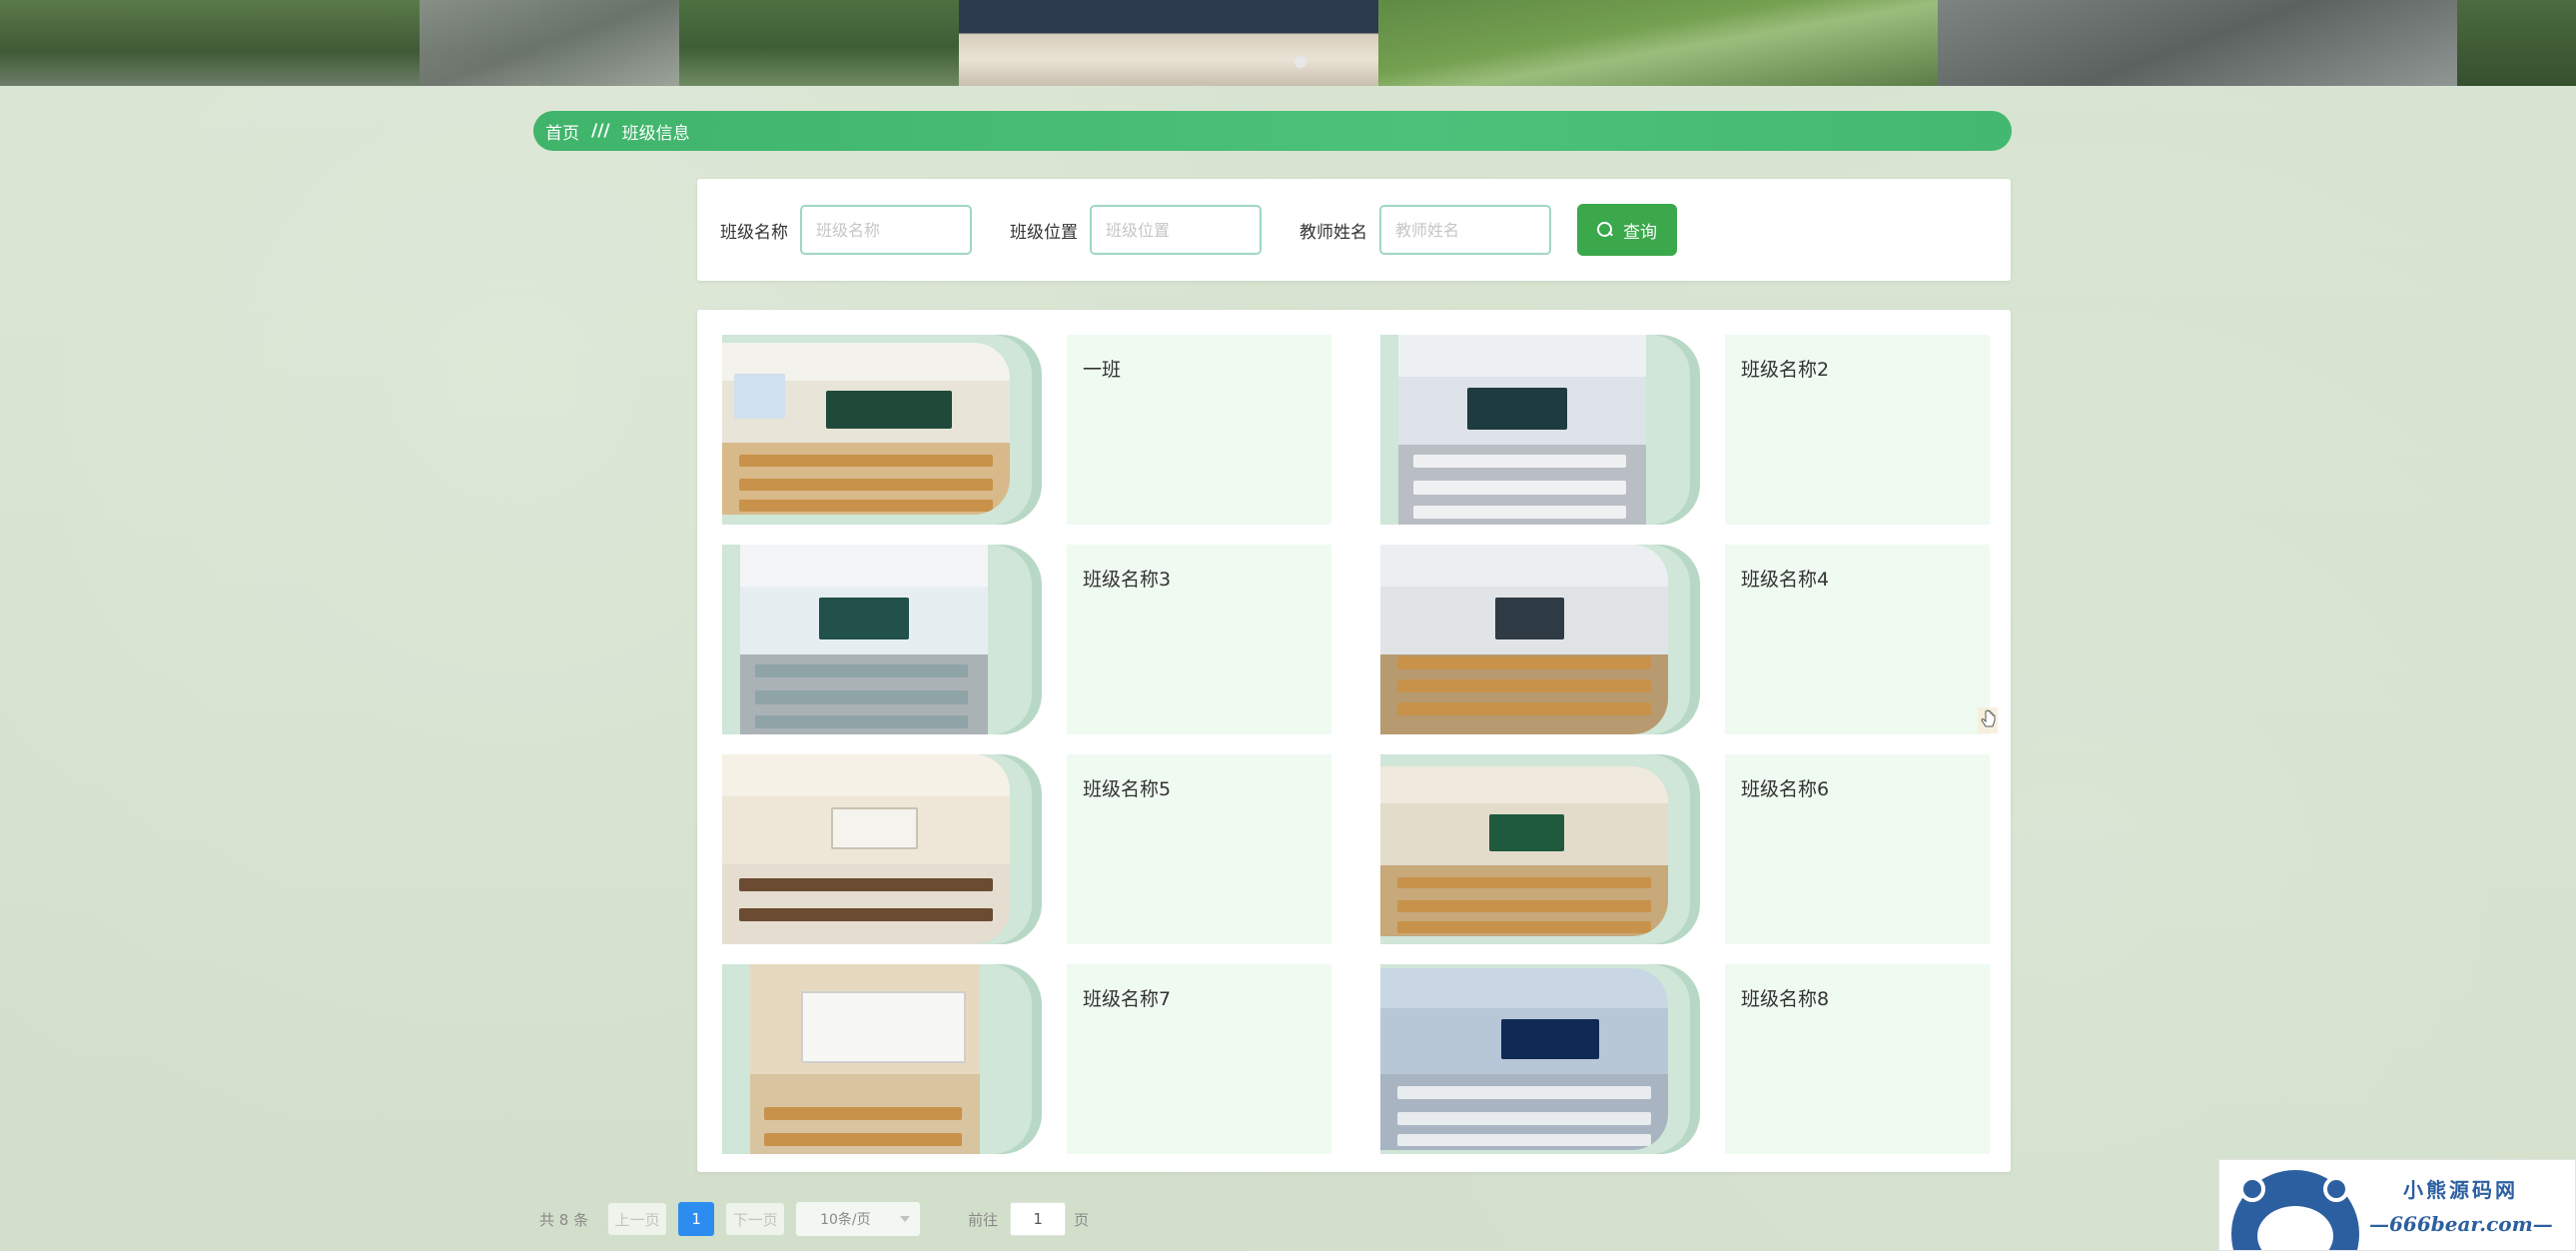  I want to click on search-icon, so click(1605, 230).